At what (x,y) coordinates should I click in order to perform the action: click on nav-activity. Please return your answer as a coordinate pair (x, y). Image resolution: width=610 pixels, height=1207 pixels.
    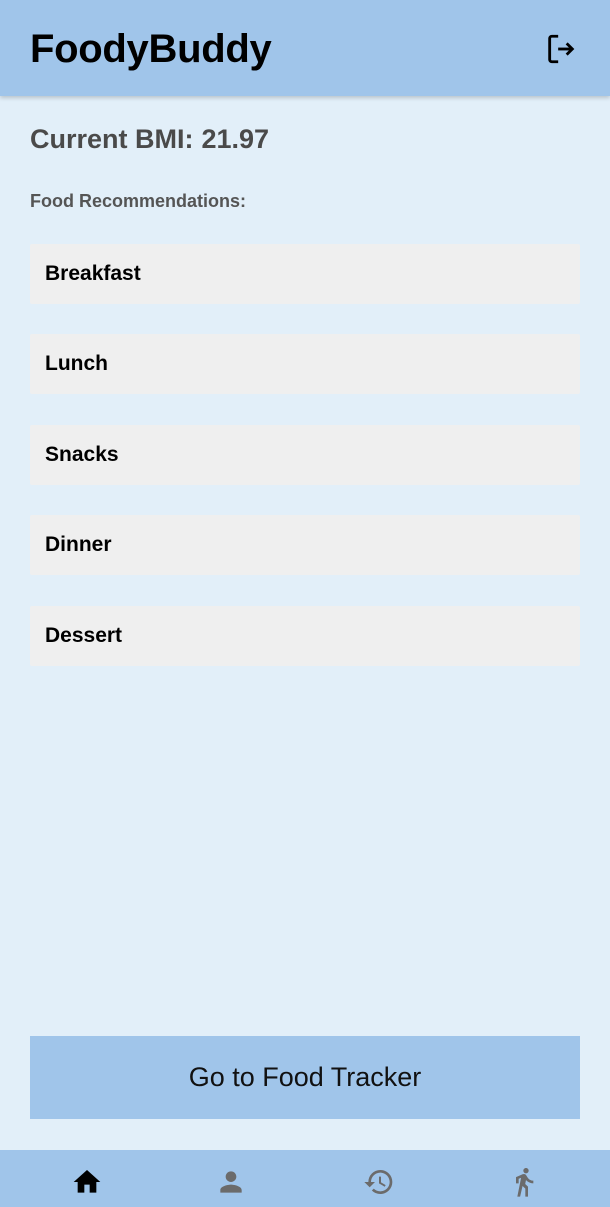
    Looking at the image, I should click on (524, 1178).